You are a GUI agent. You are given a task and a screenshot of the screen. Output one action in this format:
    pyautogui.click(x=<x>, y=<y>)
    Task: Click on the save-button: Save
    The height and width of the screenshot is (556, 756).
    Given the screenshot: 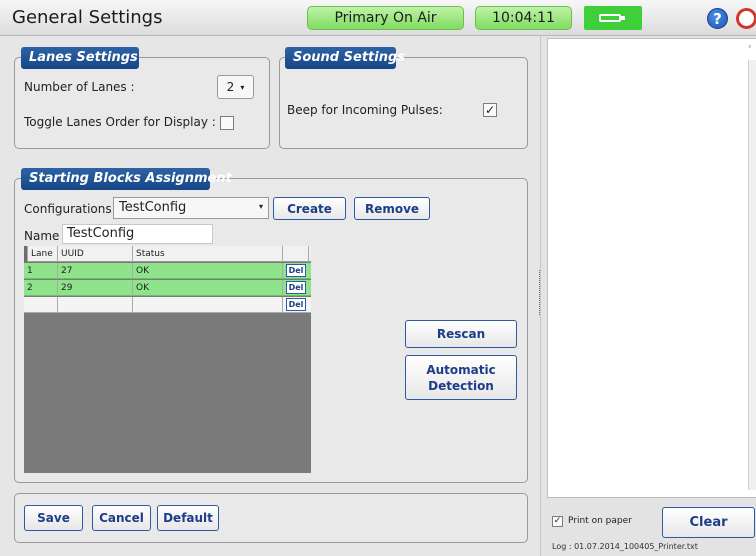 What is the action you would take?
    pyautogui.click(x=53, y=518)
    